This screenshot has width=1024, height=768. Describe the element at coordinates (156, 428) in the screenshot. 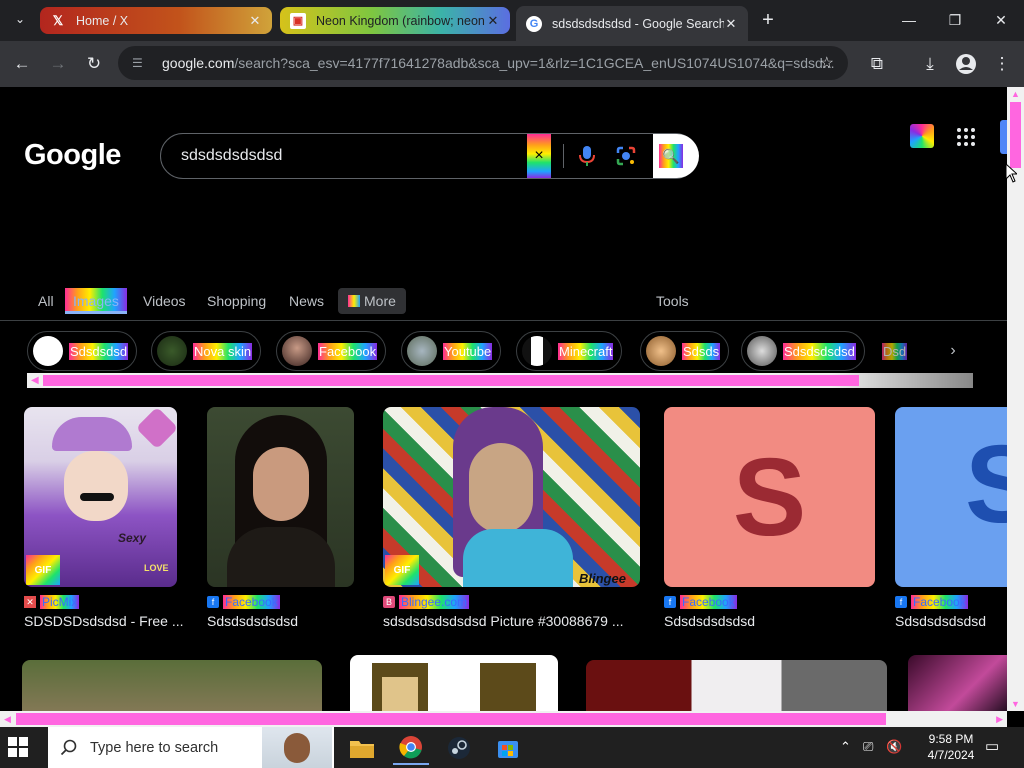

I see `heart-shape` at that location.